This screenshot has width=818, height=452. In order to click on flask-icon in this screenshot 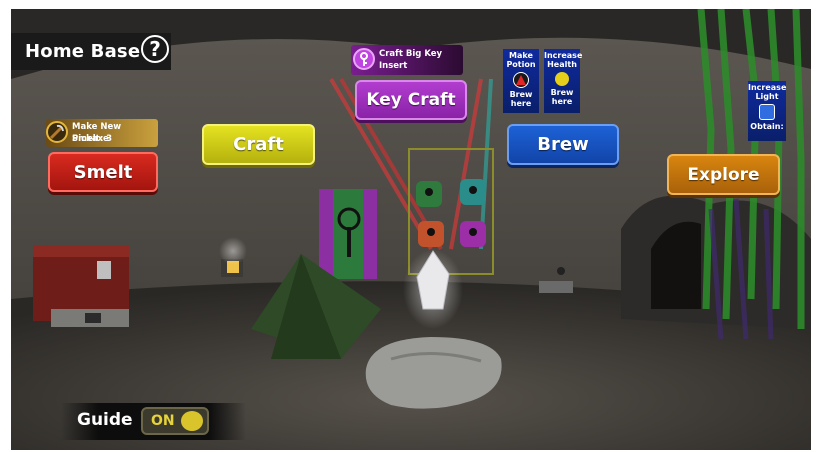, I will do `click(521, 80)`.